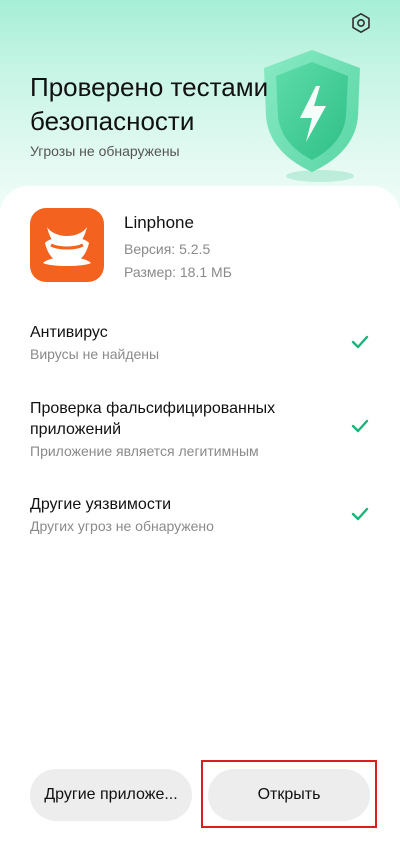 The height and width of the screenshot is (850, 400). I want to click on open-button-highlight, so click(289, 794).